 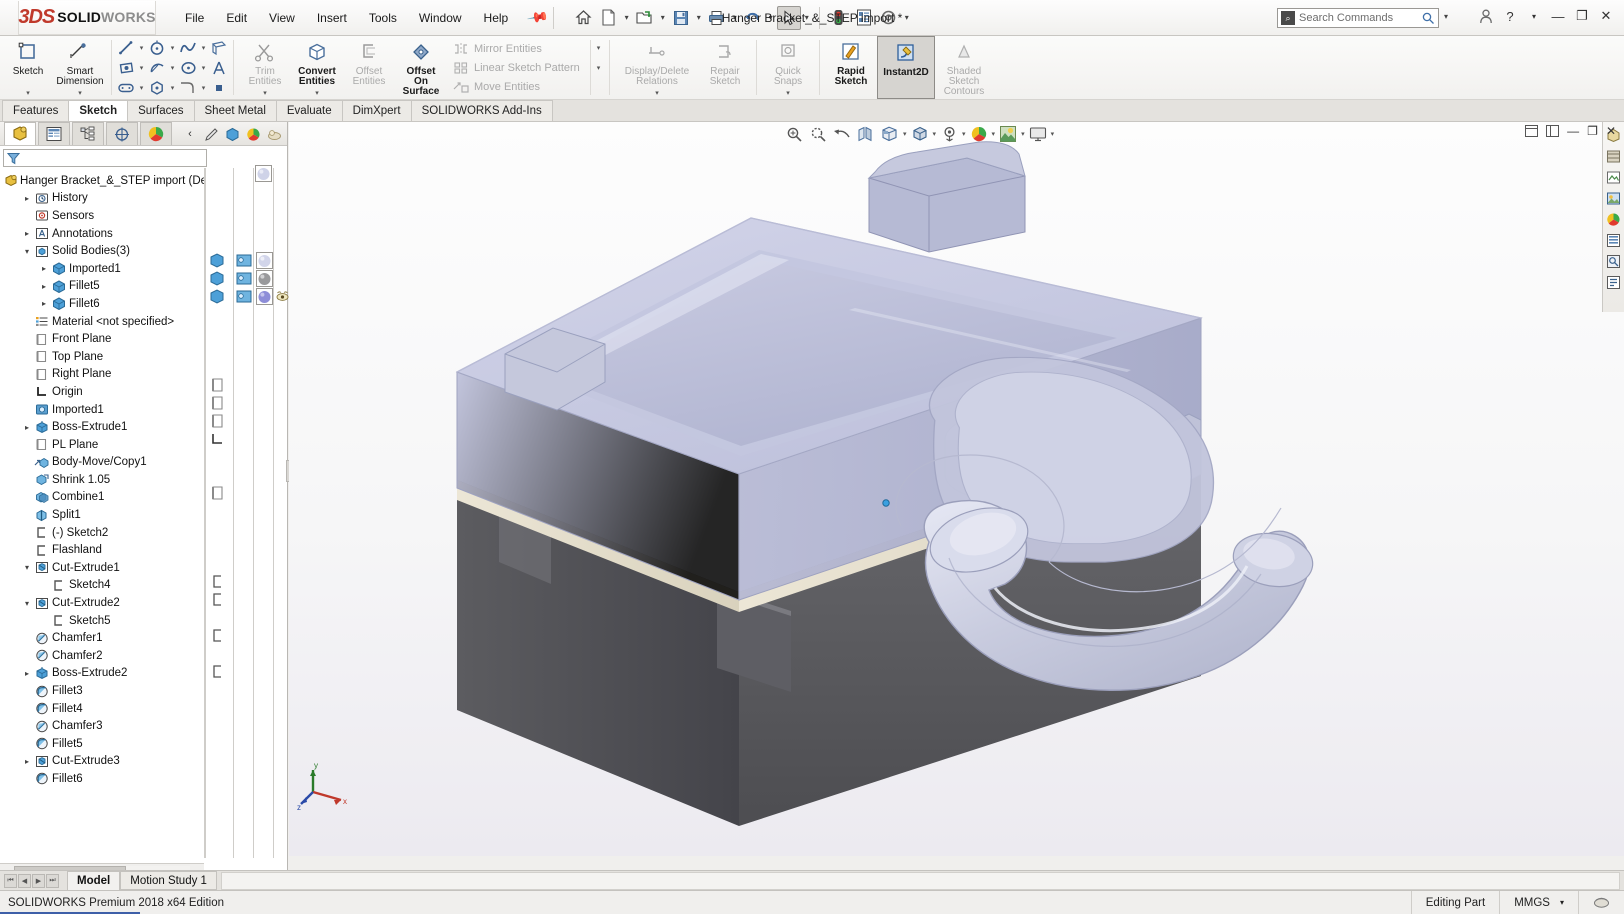 What do you see at coordinates (102, 779) in the screenshot?
I see `tree-node-fillet6: Fillet6` at bounding box center [102, 779].